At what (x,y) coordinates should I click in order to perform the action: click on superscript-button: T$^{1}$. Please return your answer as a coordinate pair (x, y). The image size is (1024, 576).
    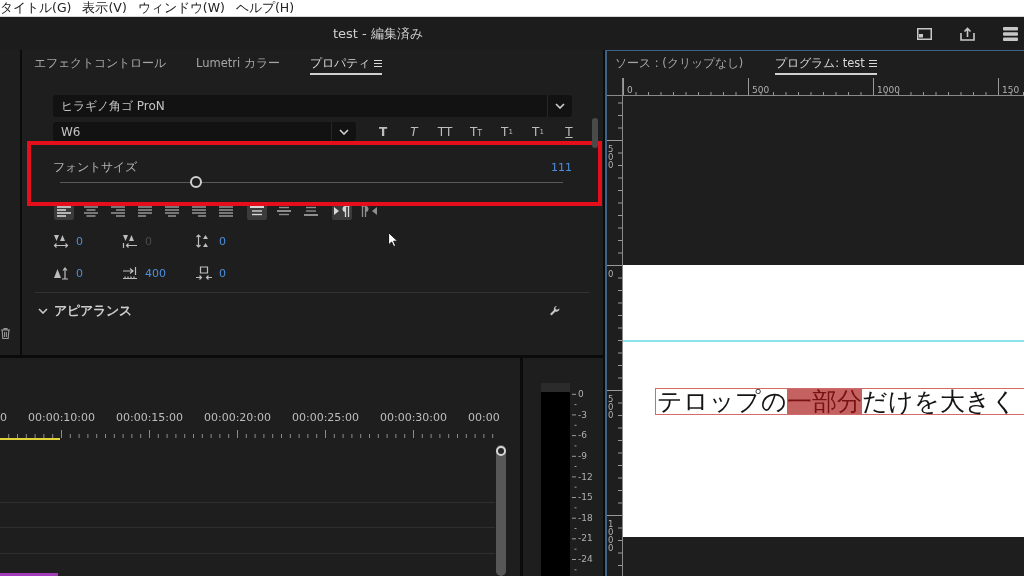
    Looking at the image, I should click on (507, 131).